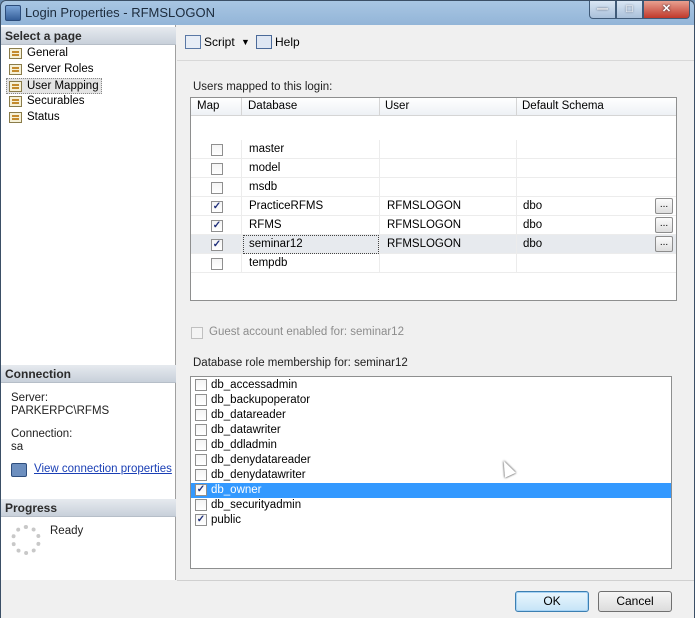 This screenshot has height=618, width=695. Describe the element at coordinates (60, 411) in the screenshot. I see `server-value: PARKERPC\RFMS` at that location.